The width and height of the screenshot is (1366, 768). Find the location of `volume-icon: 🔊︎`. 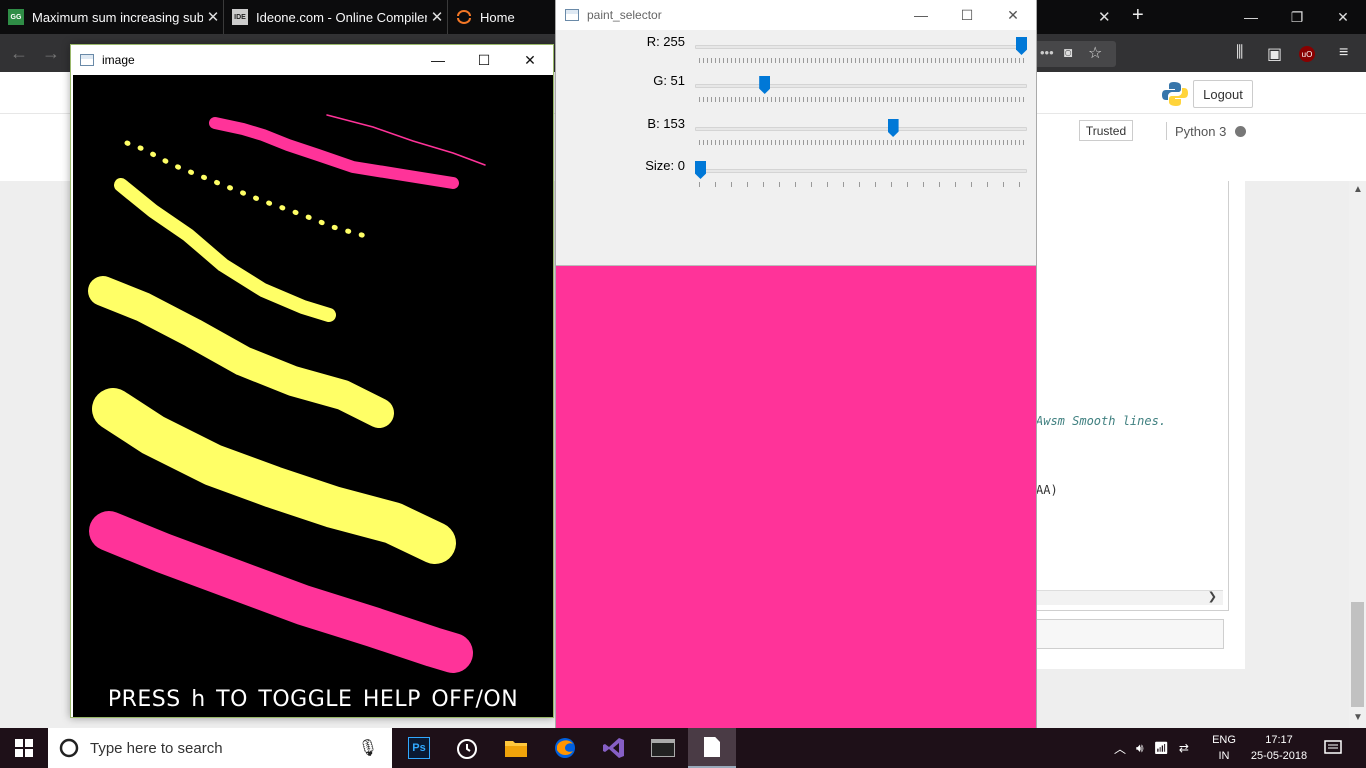

volume-icon: 🔊︎ is located at coordinates (1140, 748).